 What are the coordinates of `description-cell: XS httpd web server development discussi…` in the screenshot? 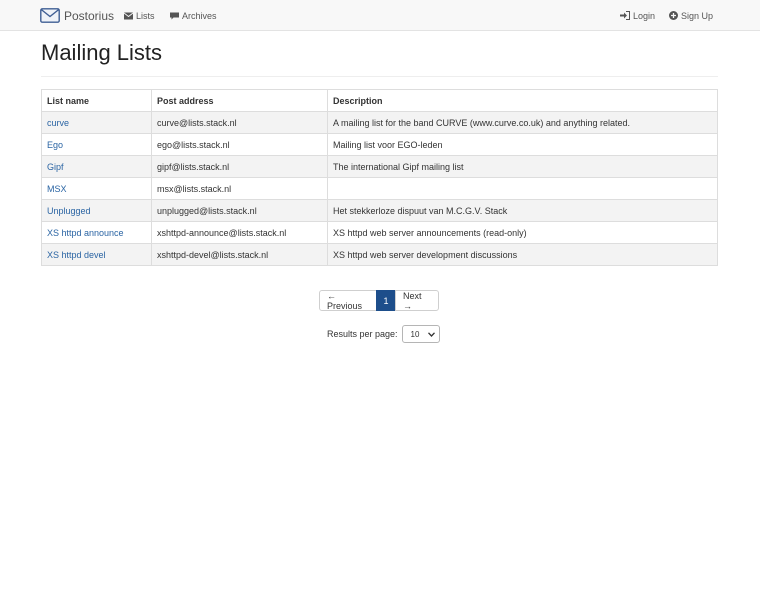 It's located at (522, 254).